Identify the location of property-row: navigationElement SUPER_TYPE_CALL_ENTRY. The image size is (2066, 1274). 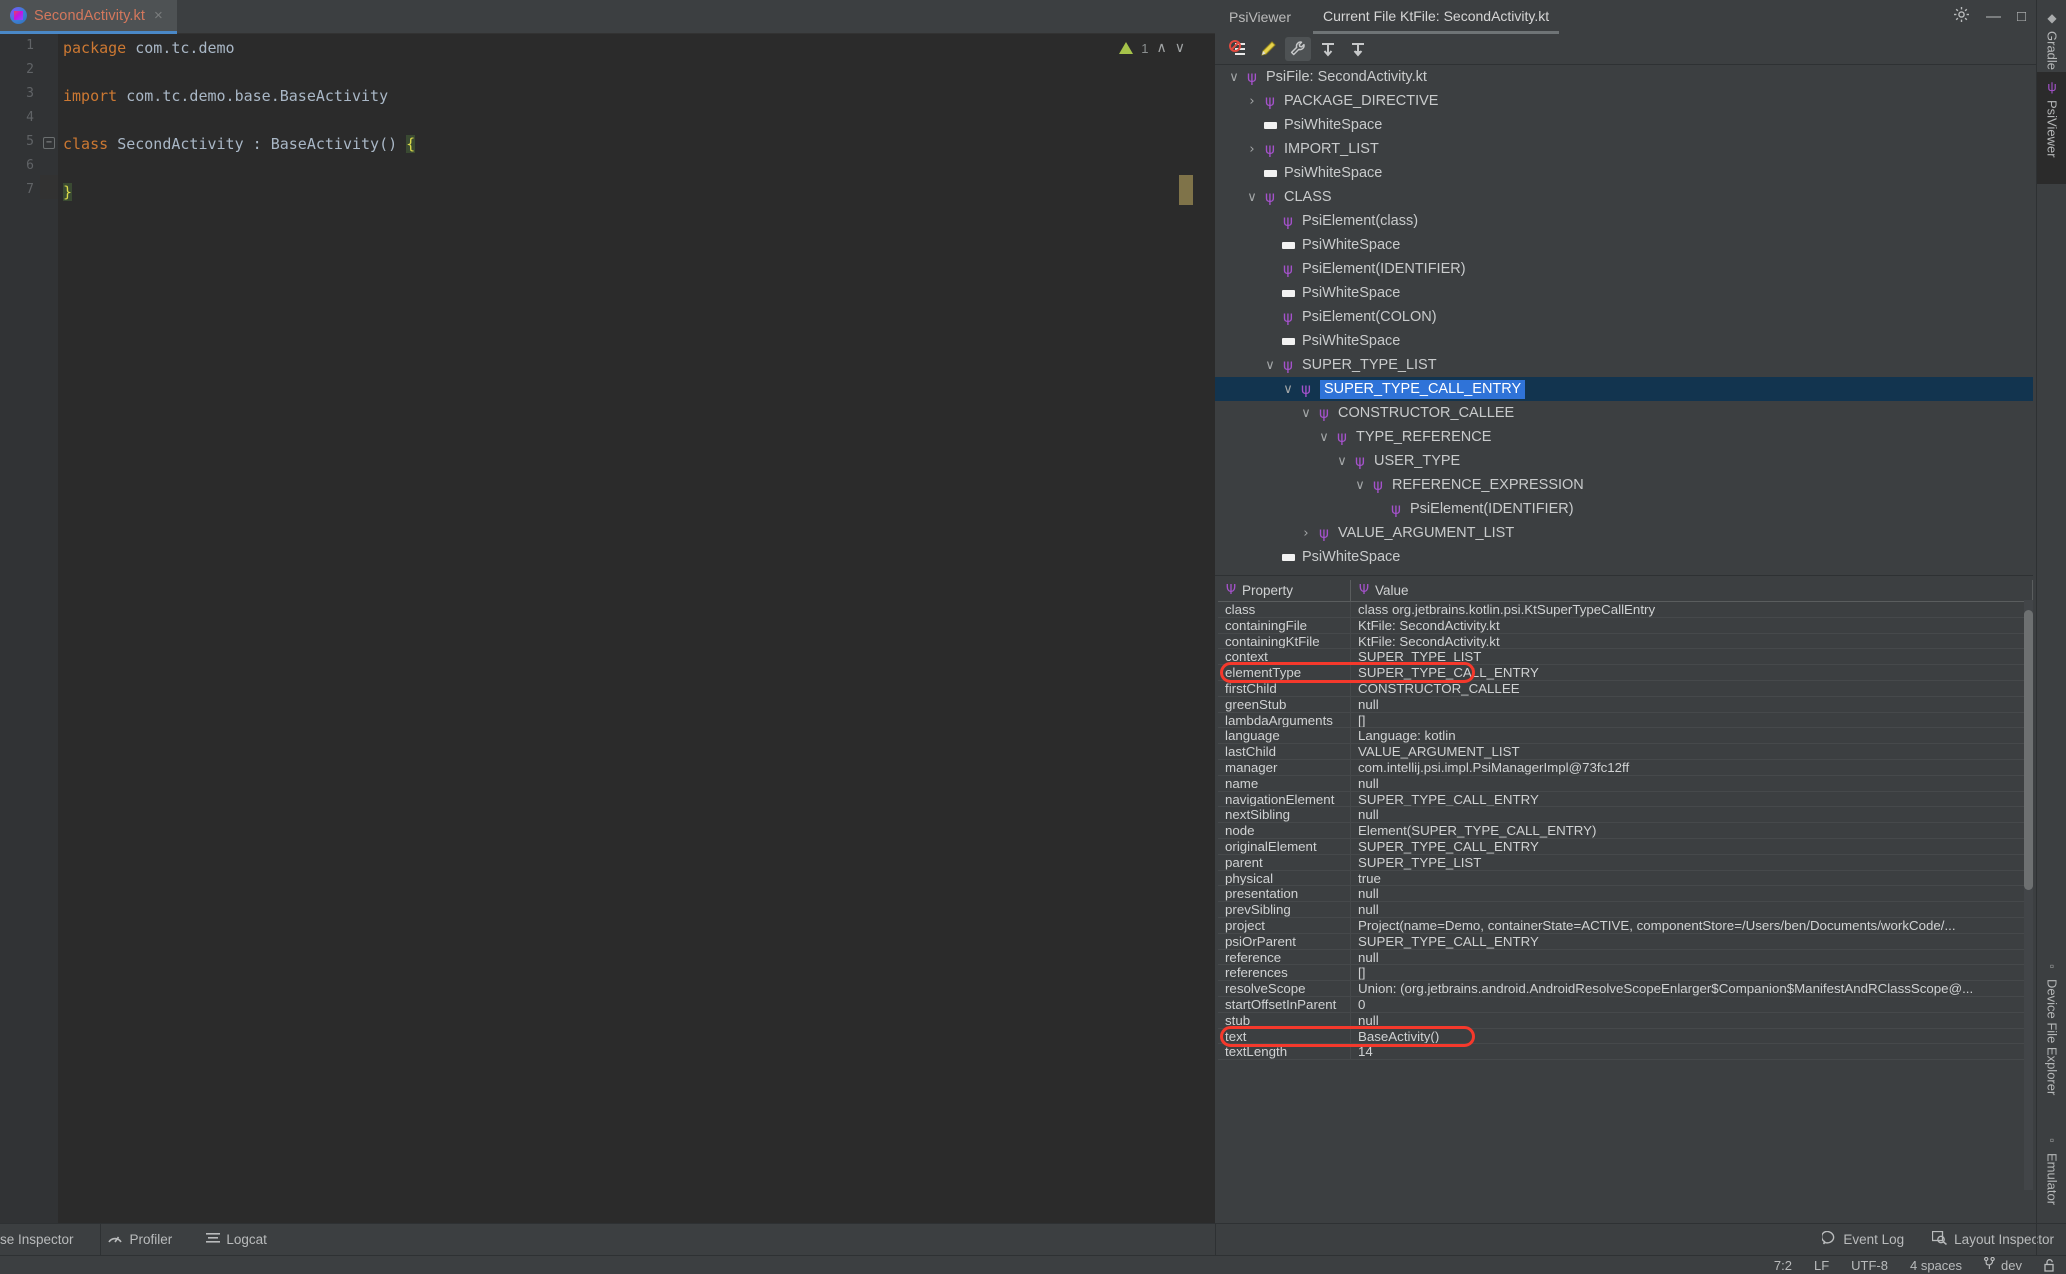
(1625, 799).